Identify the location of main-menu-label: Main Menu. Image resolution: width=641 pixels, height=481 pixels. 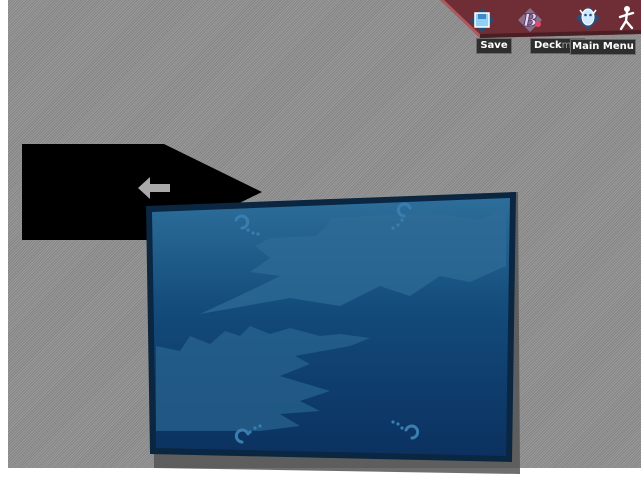
(603, 47).